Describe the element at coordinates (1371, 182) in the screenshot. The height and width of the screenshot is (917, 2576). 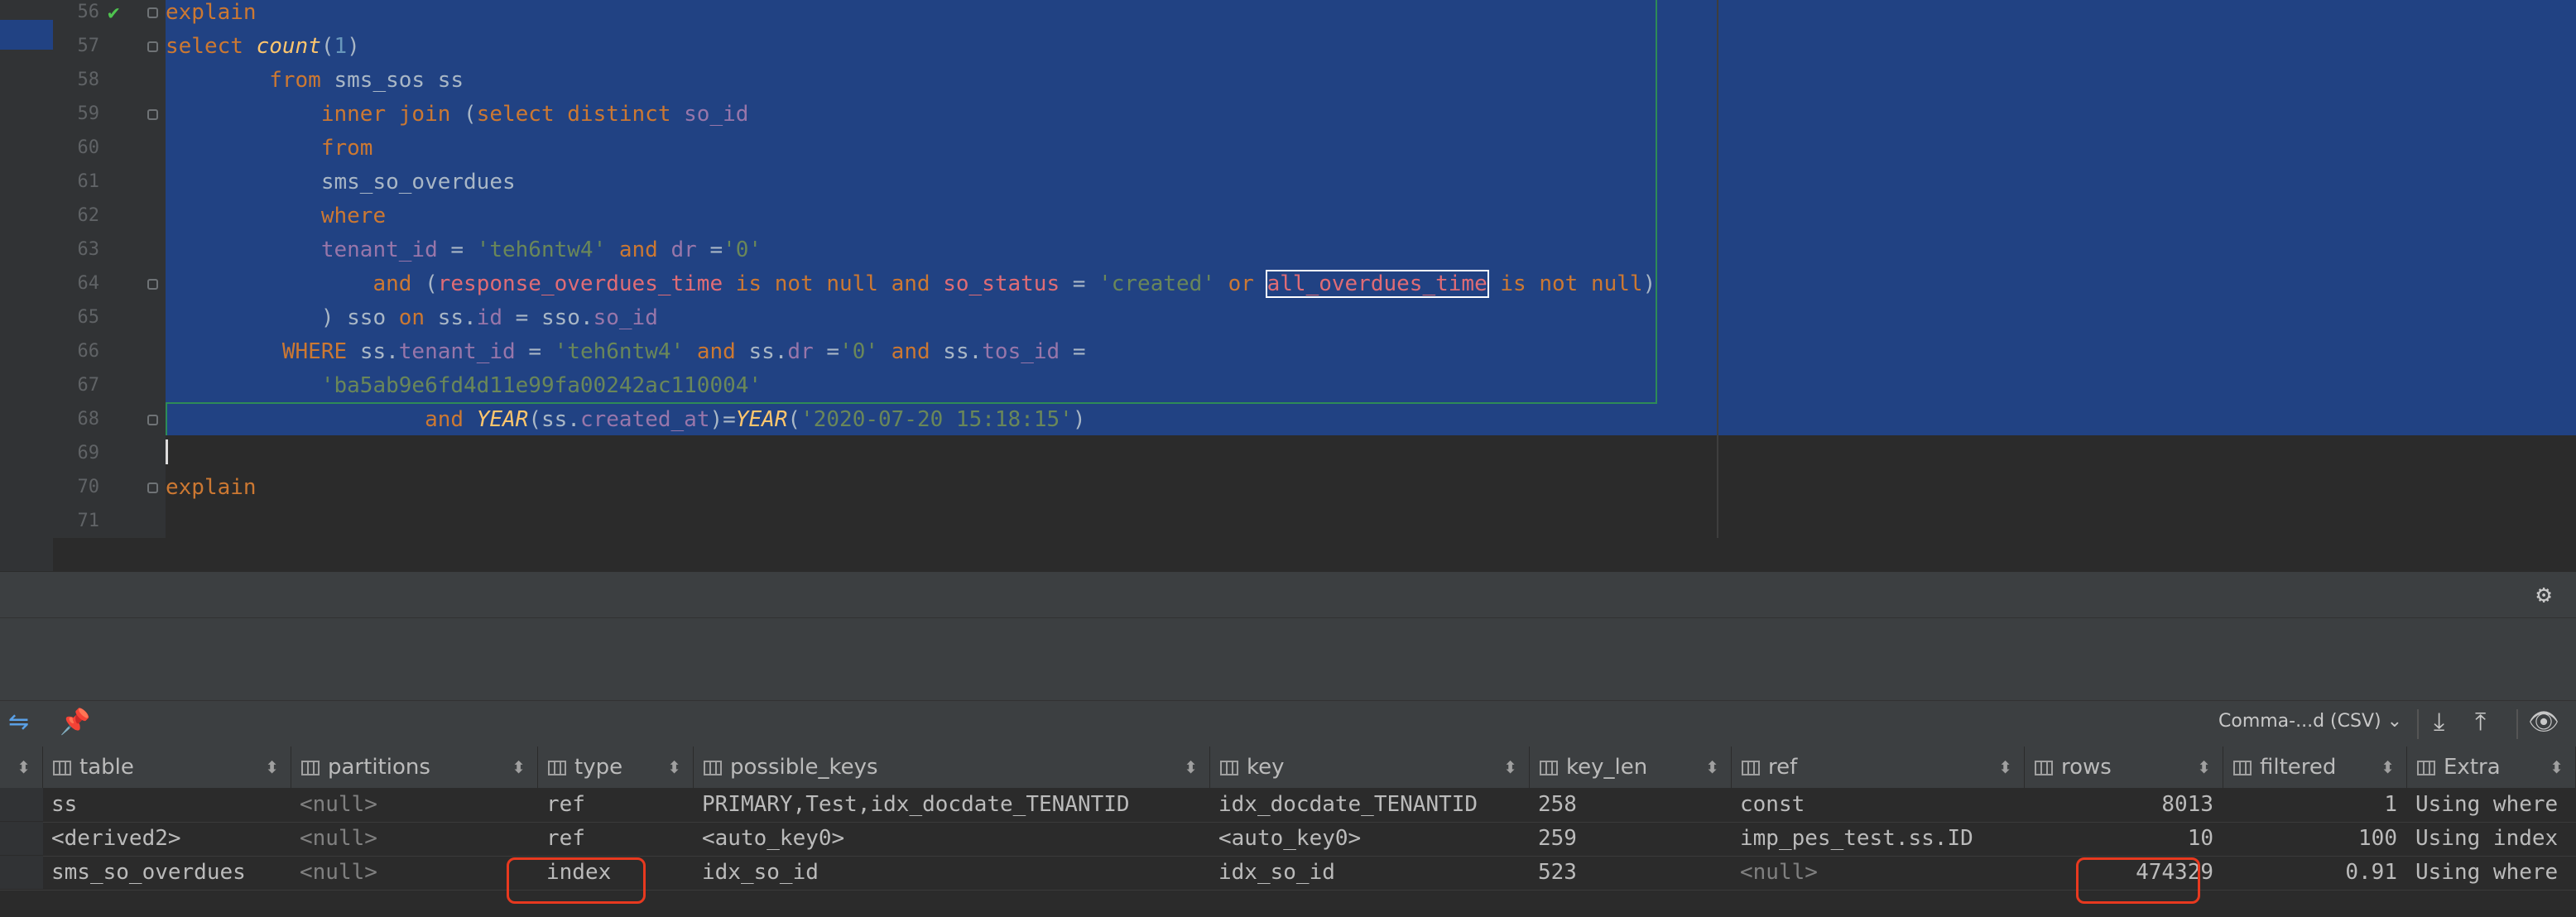
I see `code-line: sms_so_overdues` at that location.